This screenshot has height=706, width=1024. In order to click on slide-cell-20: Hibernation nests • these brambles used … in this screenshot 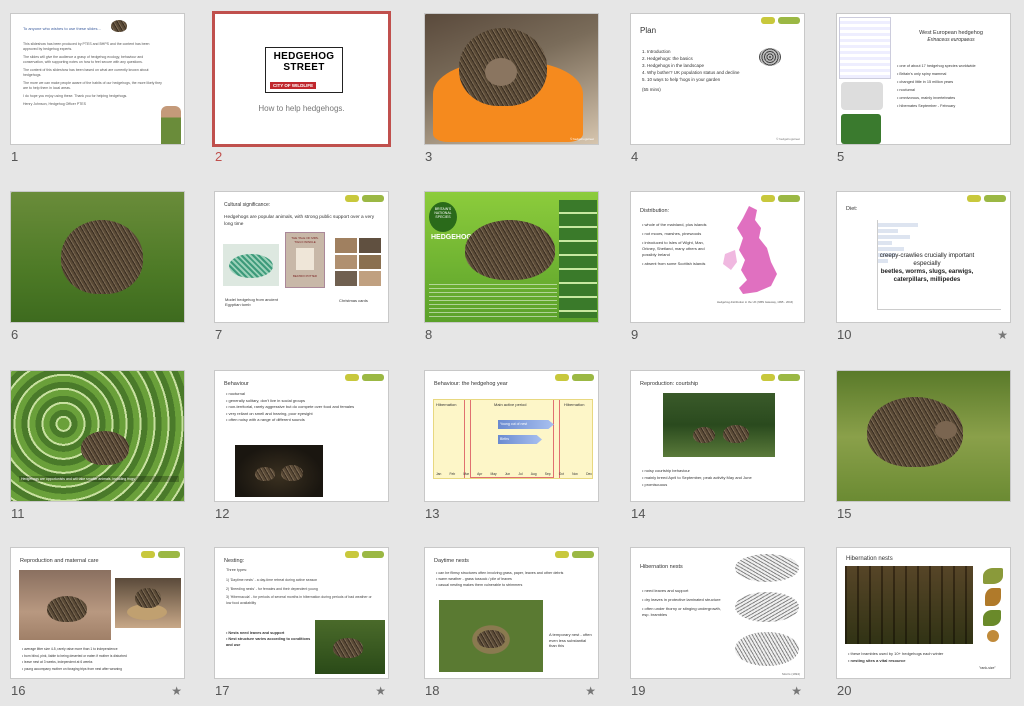, I will do `click(921, 616)`.